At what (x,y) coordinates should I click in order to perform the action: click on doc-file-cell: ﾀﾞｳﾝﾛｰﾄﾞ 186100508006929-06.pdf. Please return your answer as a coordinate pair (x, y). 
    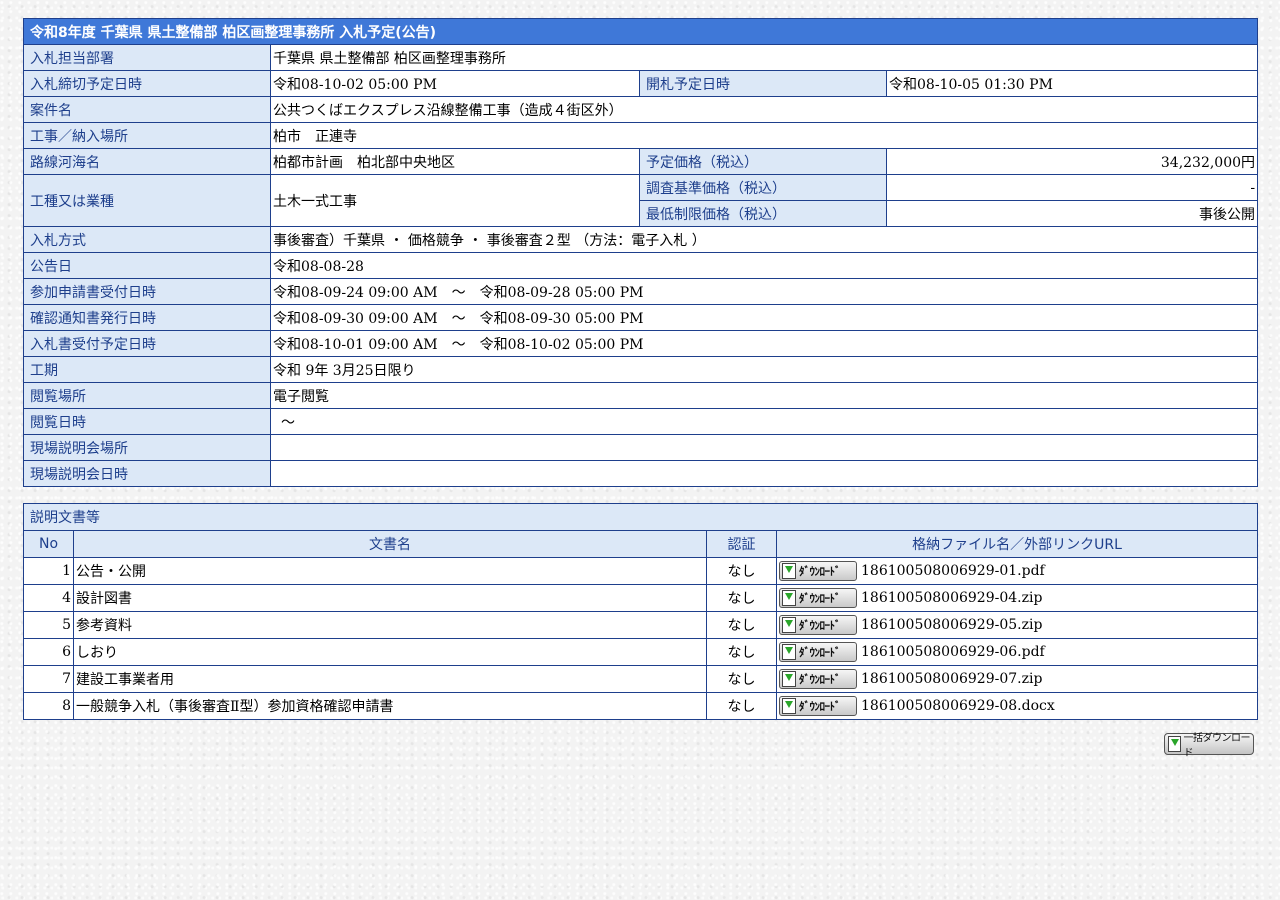
    Looking at the image, I should click on (1017, 652).